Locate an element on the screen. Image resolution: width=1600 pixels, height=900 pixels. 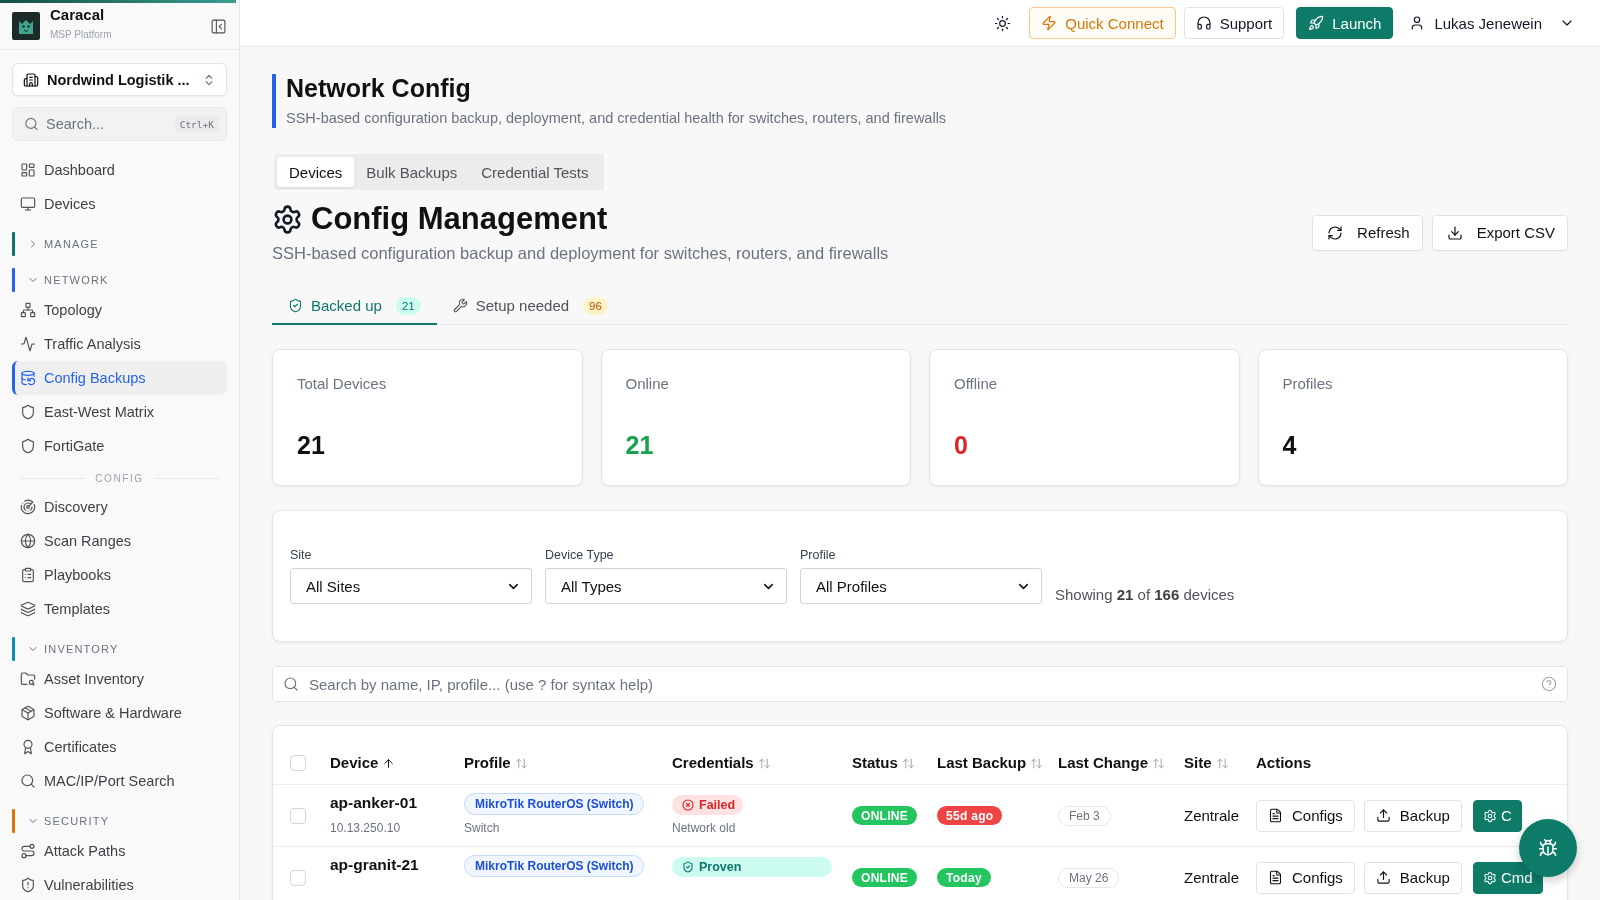
count-badge: 96 is located at coordinates (595, 305).